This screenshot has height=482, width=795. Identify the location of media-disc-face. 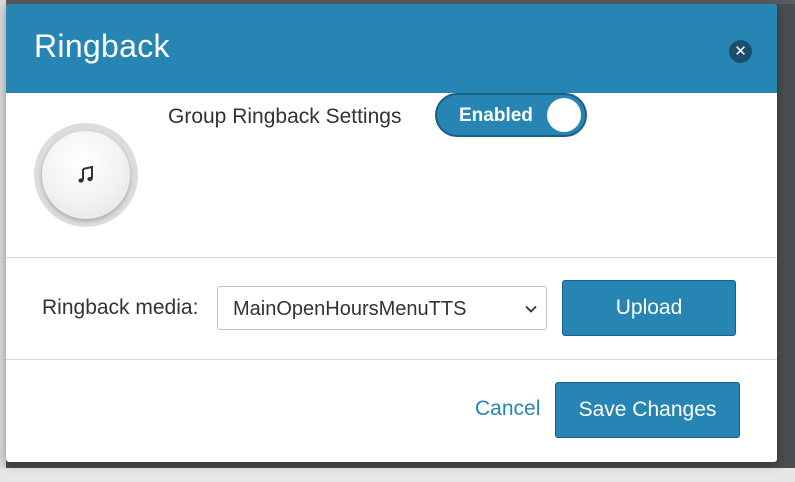
(86, 175).